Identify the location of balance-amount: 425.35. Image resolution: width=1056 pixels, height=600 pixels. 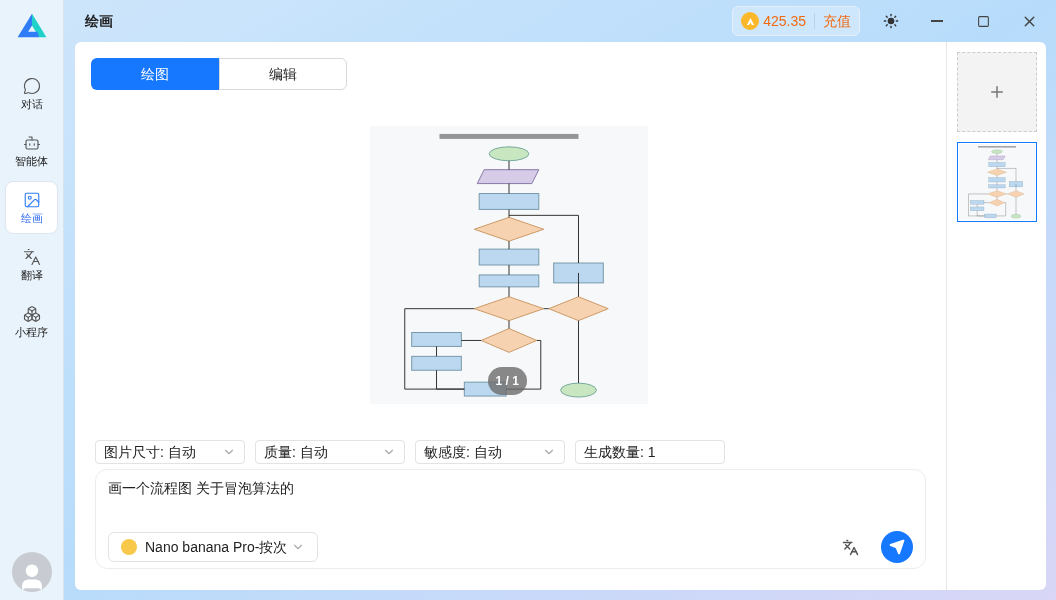
(784, 21).